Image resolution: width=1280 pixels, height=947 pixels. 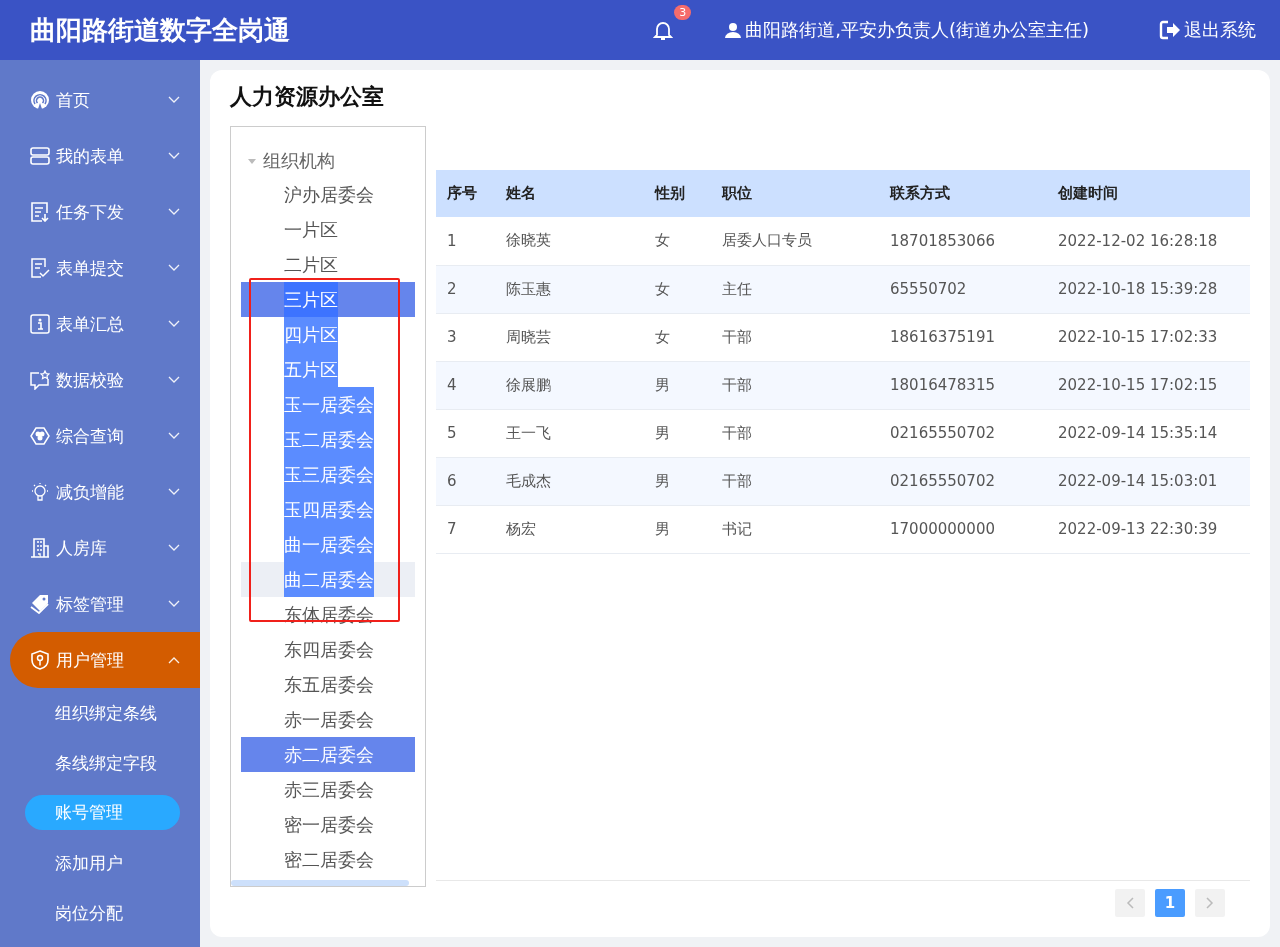 What do you see at coordinates (320, 883) in the screenshot?
I see `scrollbar` at bounding box center [320, 883].